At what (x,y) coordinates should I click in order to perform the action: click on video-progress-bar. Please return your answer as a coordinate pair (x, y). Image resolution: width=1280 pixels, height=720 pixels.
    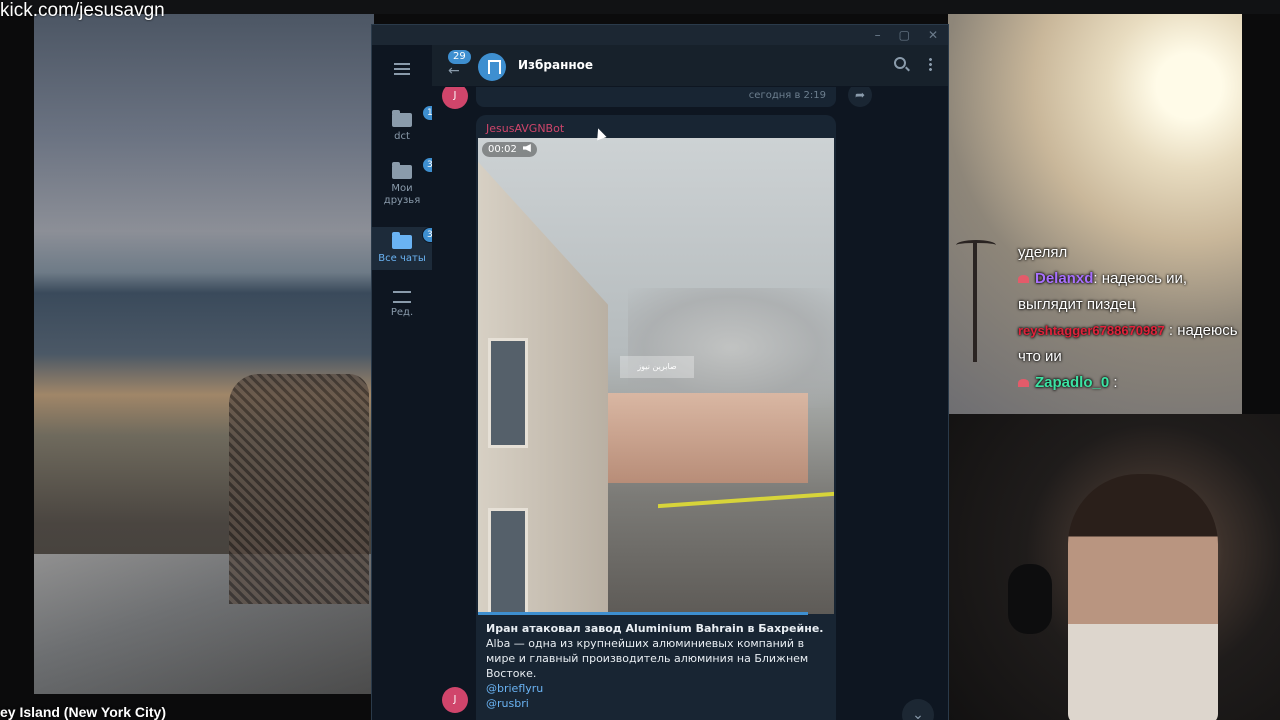
    Looking at the image, I should click on (643, 613).